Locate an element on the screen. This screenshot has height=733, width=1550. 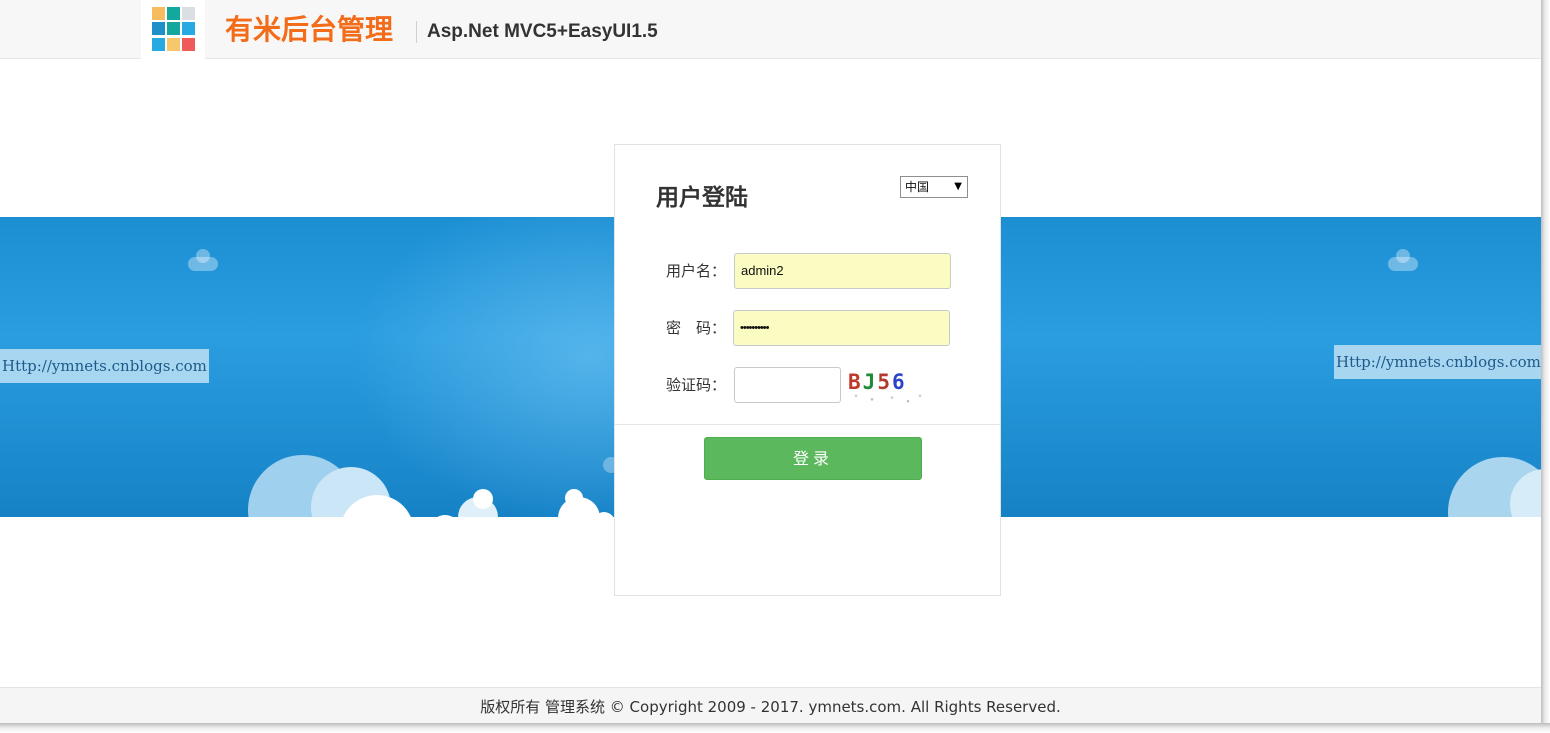
panel-divider is located at coordinates (807, 424).